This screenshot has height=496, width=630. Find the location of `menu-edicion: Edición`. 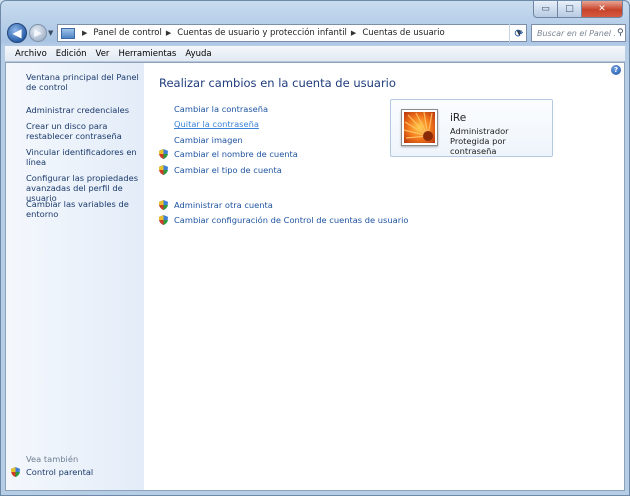

menu-edicion: Edición is located at coordinates (71, 54).